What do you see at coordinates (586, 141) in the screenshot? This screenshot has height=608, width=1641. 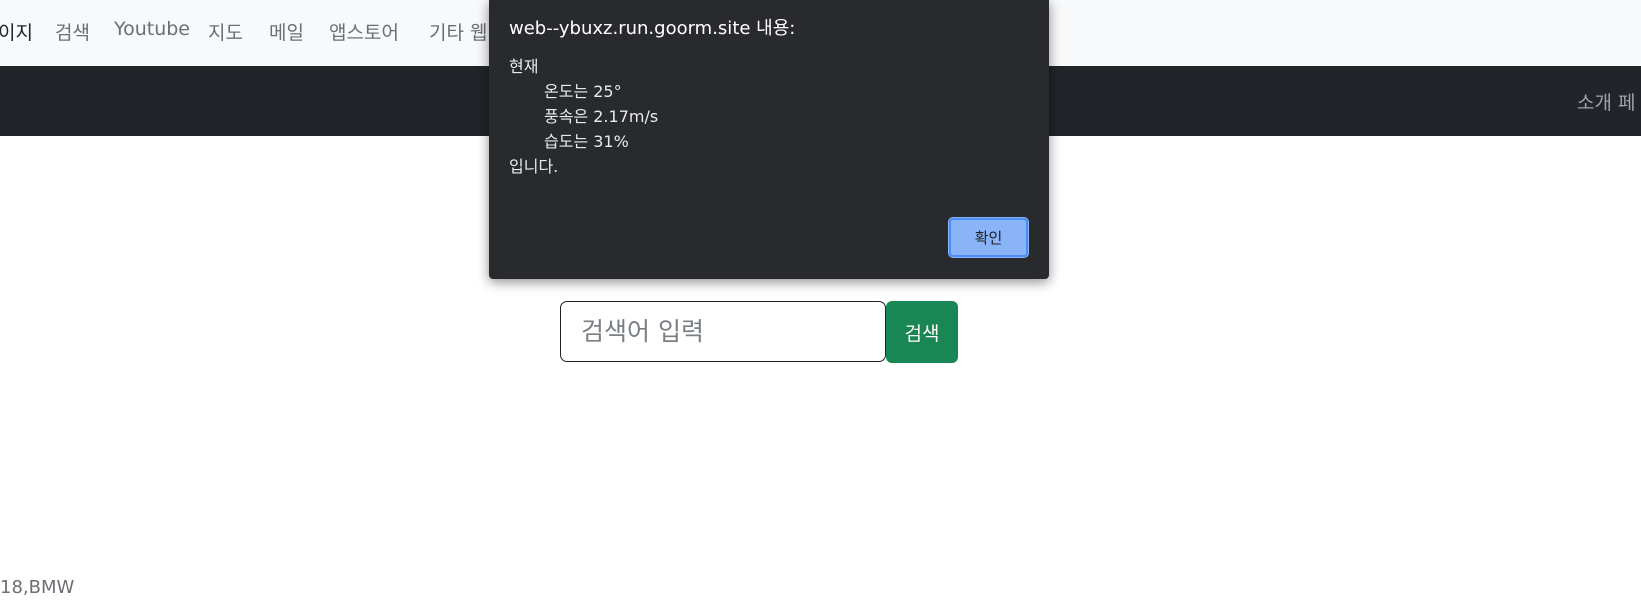 I see `alert-message-line: 습도는 31%` at bounding box center [586, 141].